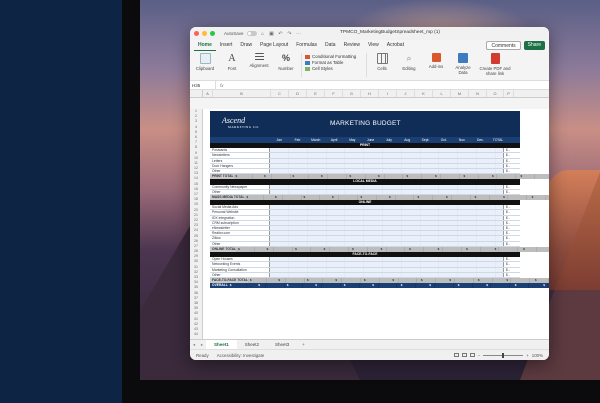 The height and width of the screenshot is (403, 600). What do you see at coordinates (240, 165) in the screenshot?
I see `line-item-label: Door Hangers` at bounding box center [240, 165].